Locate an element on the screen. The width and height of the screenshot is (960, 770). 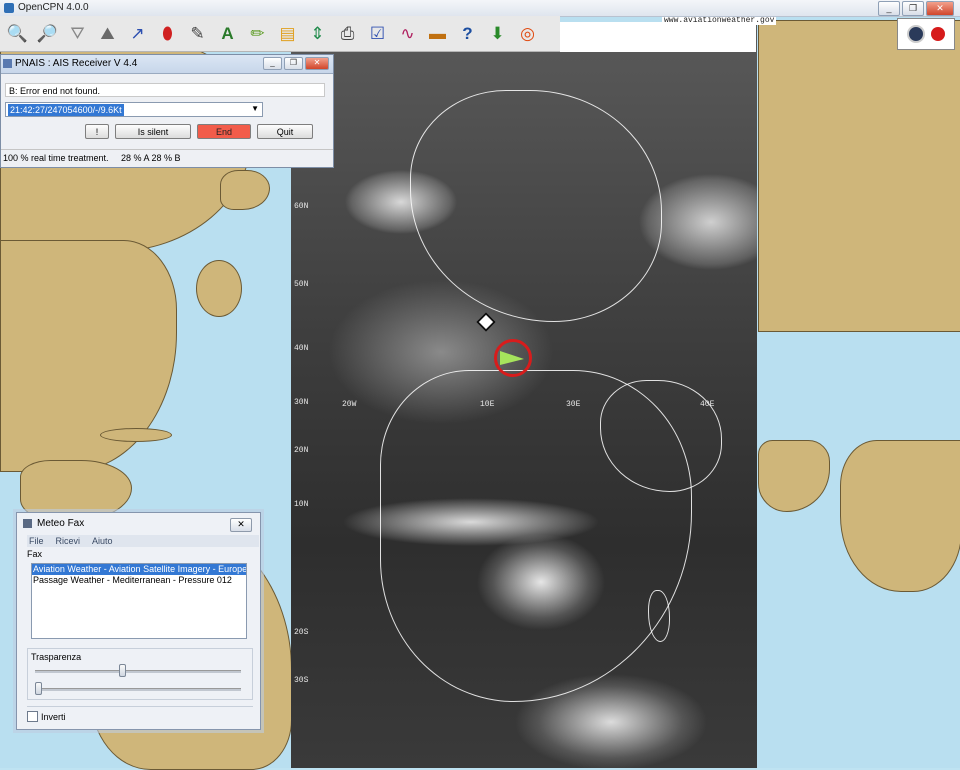
help-icon: ? is located at coordinates (467, 33).